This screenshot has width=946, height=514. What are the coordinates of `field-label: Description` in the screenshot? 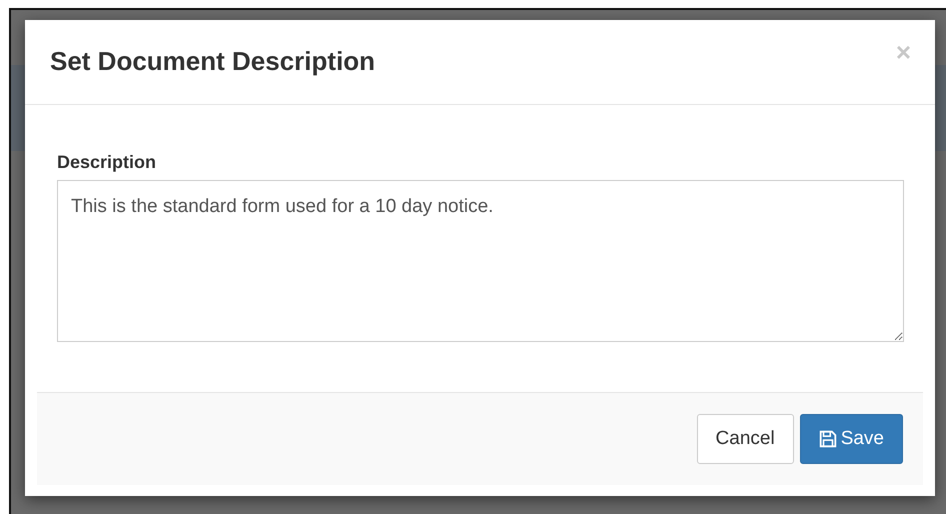 It's located at (107, 162).